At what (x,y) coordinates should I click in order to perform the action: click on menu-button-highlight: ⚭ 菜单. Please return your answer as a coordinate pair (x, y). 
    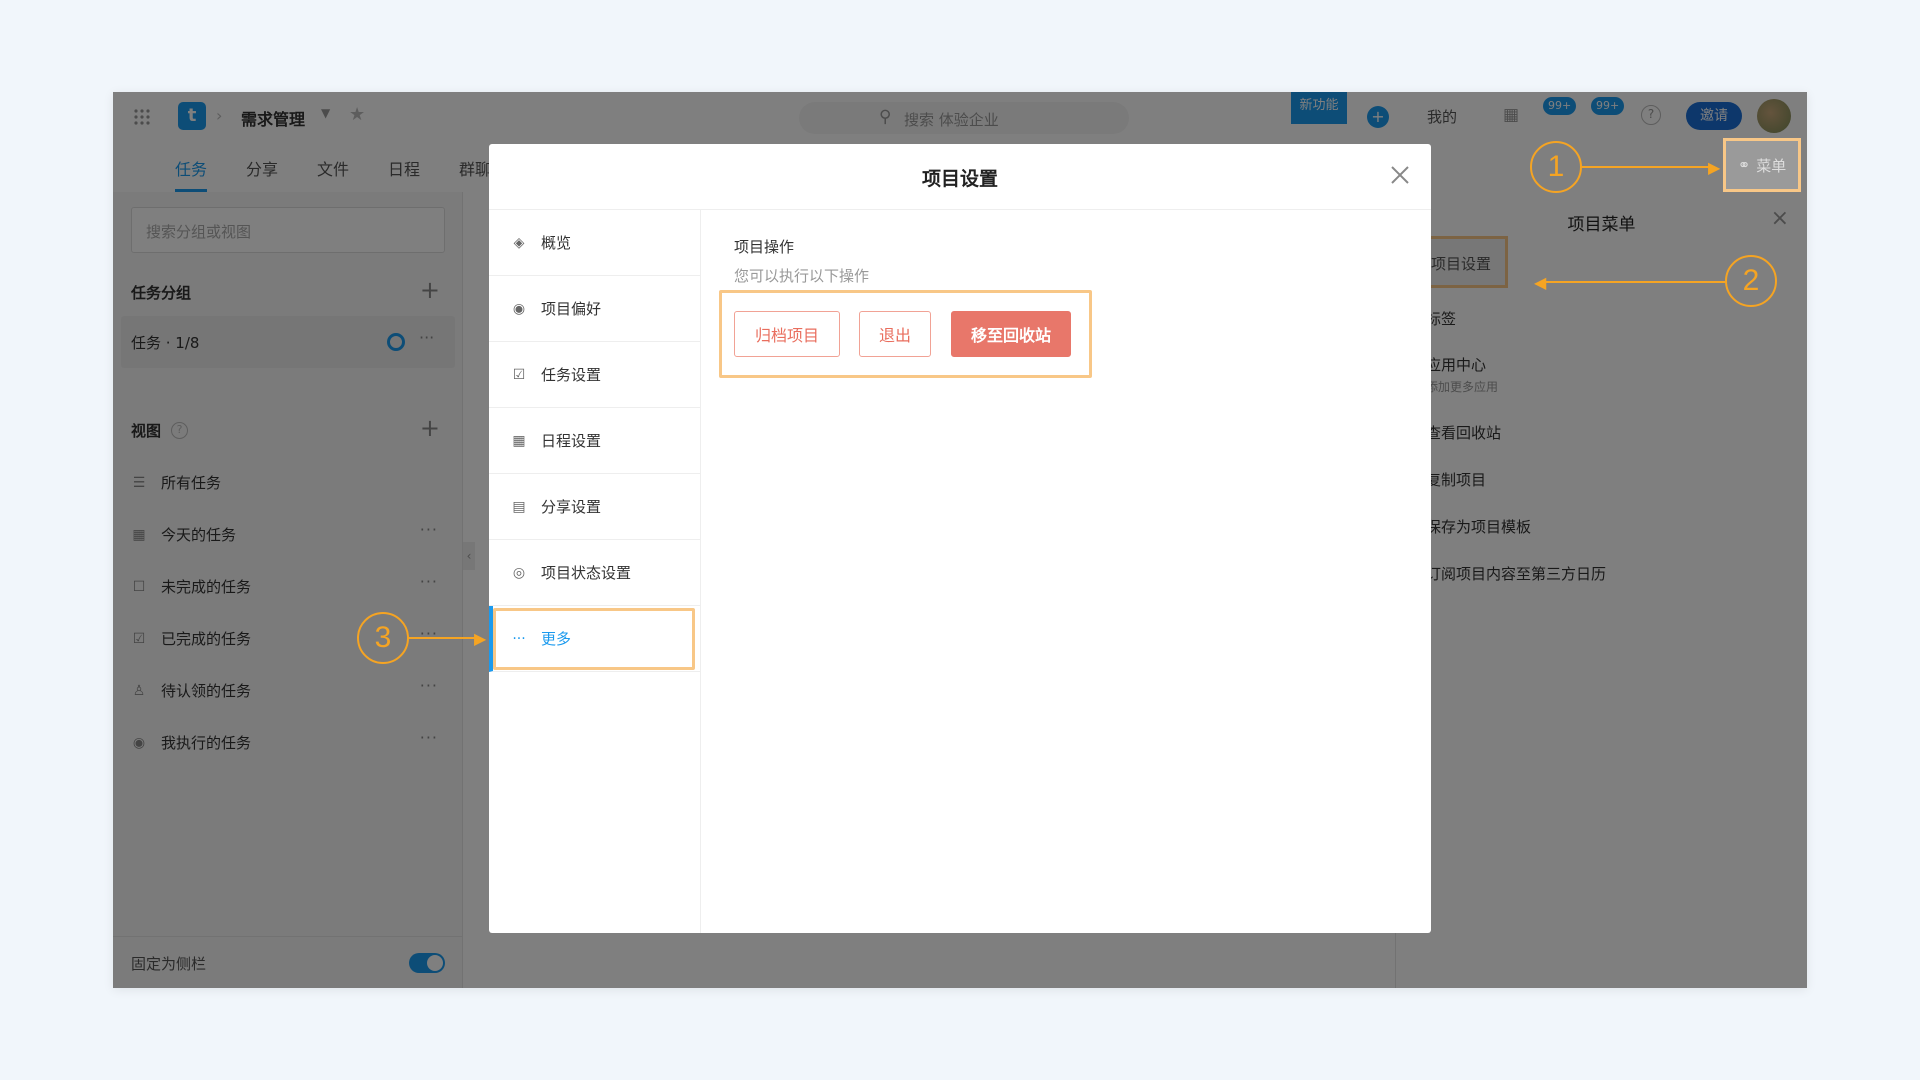
    Looking at the image, I should click on (1762, 165).